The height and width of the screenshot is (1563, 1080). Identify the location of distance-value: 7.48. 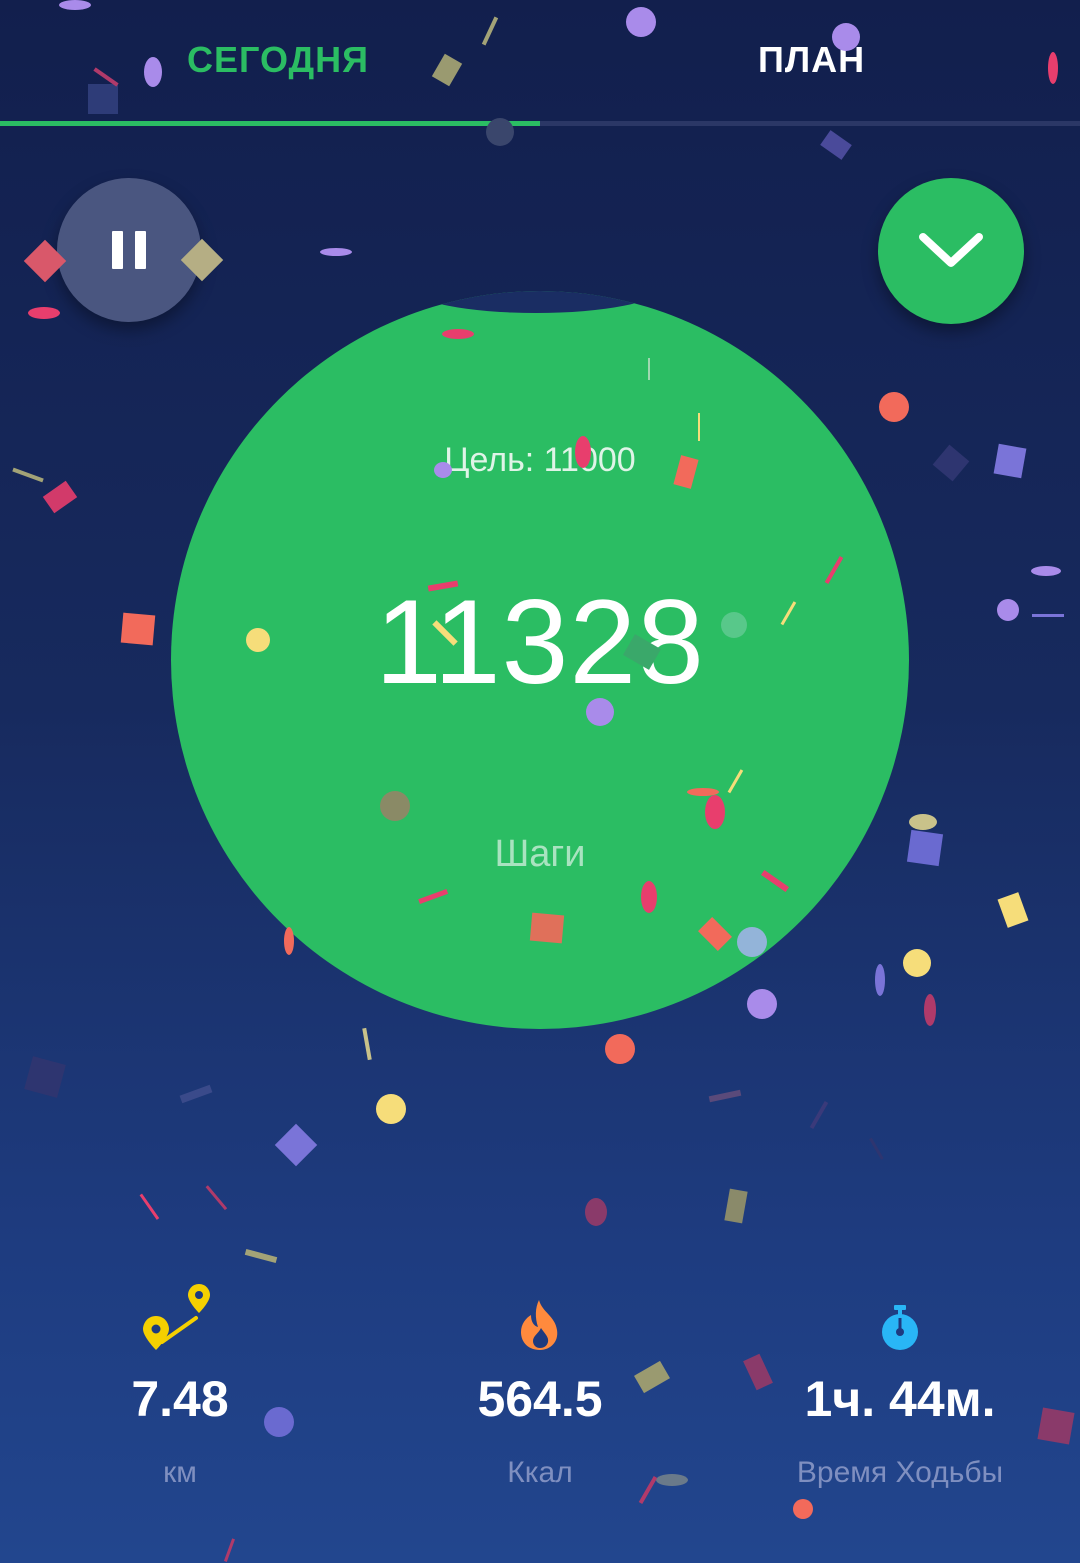
(180, 1399).